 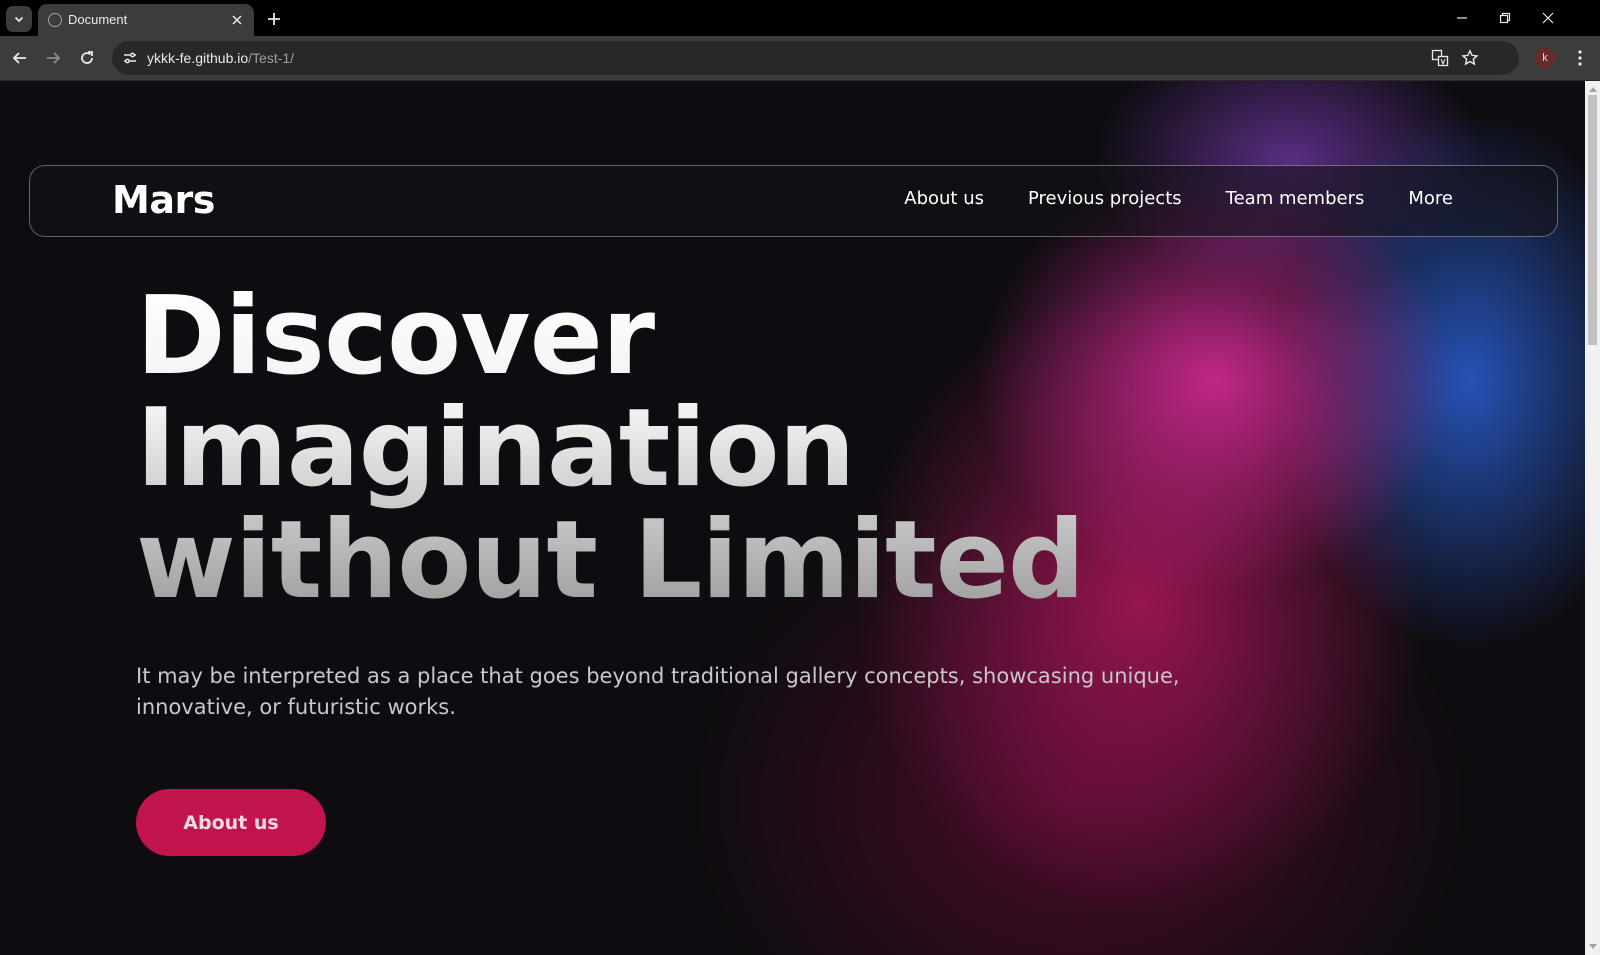 I want to click on hero-title-line: without Limited, so click(x=610, y=560).